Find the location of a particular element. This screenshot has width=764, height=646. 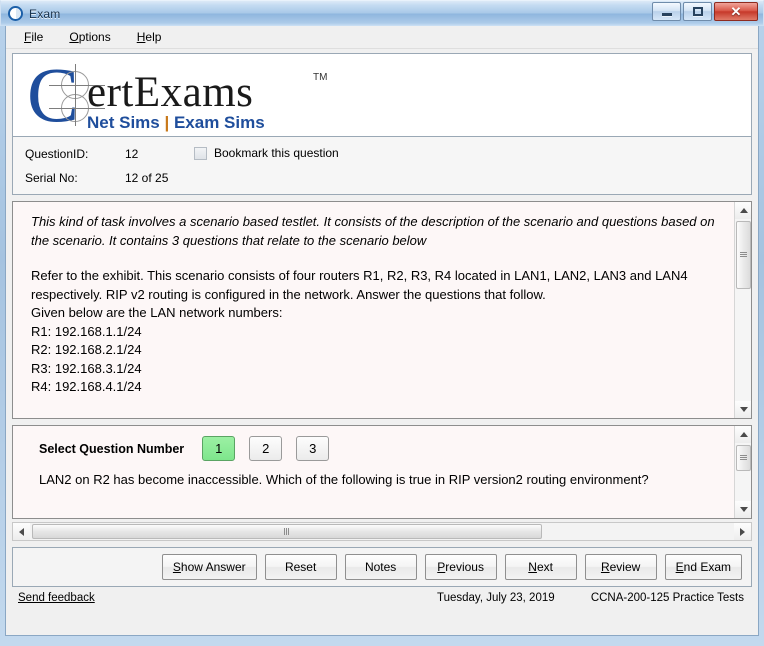

logo-crosshair-v is located at coordinates (75, 95).